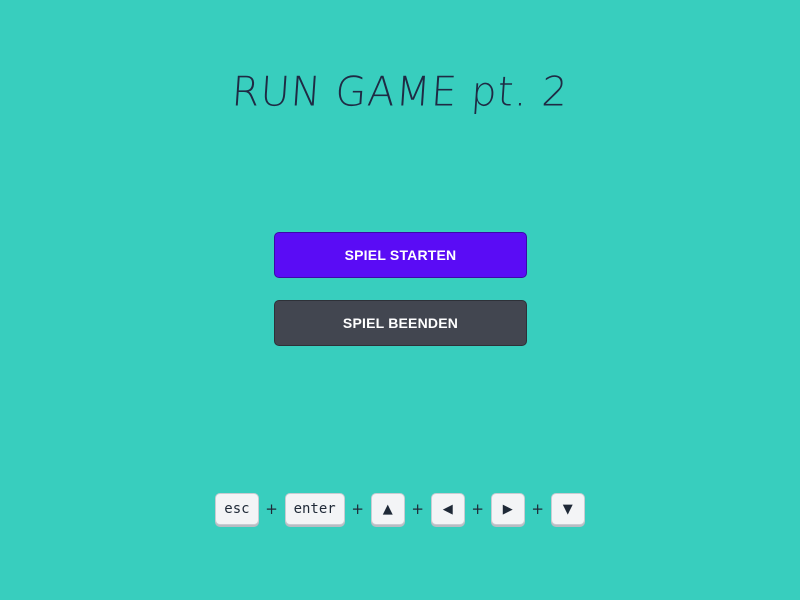  What do you see at coordinates (507, 509) in the screenshot?
I see `arrow-right-icon: ▶` at bounding box center [507, 509].